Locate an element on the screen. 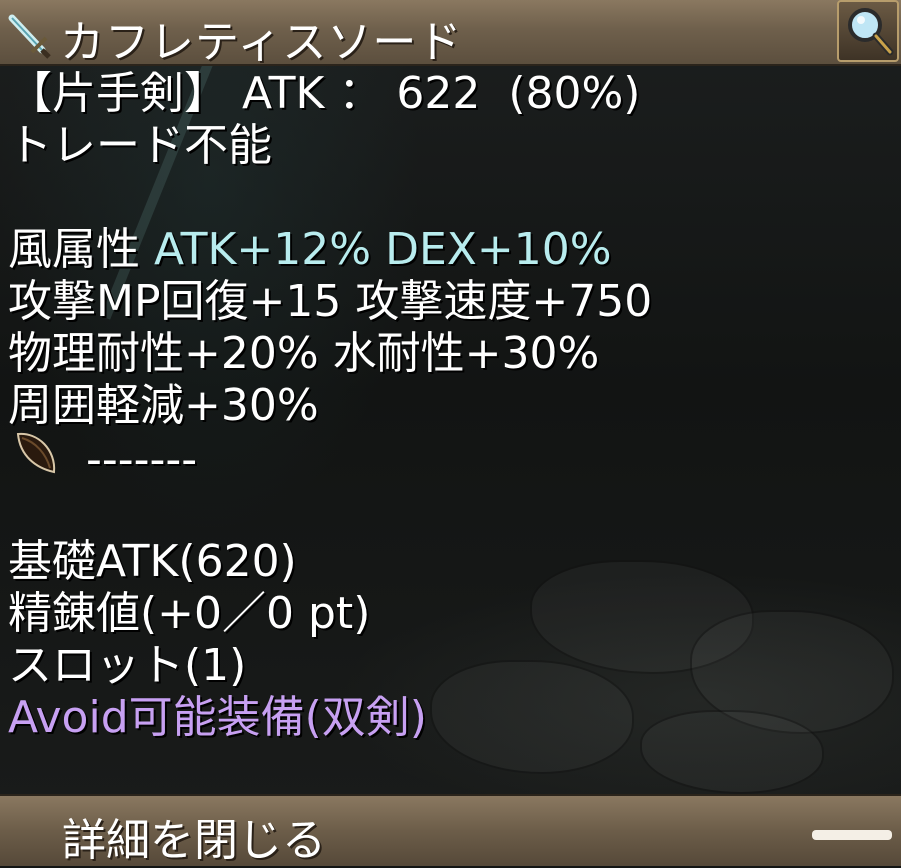 The image size is (901, 868). sword-icon is located at coordinates (29, 36).